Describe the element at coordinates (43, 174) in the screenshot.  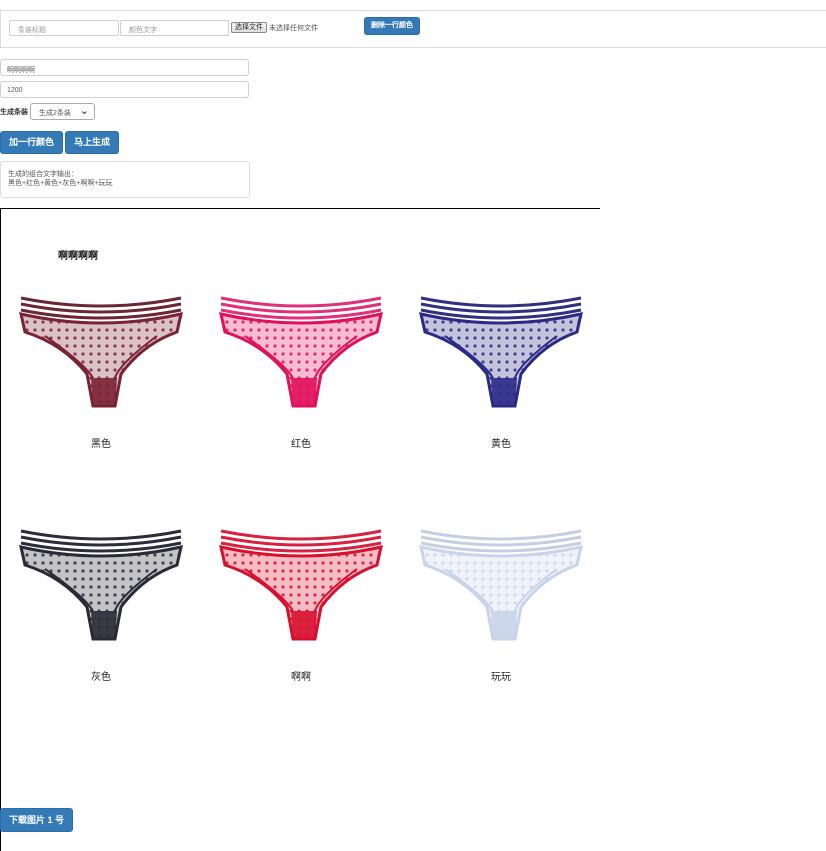
I see `output-label: 生成的组合文字输出：` at that location.